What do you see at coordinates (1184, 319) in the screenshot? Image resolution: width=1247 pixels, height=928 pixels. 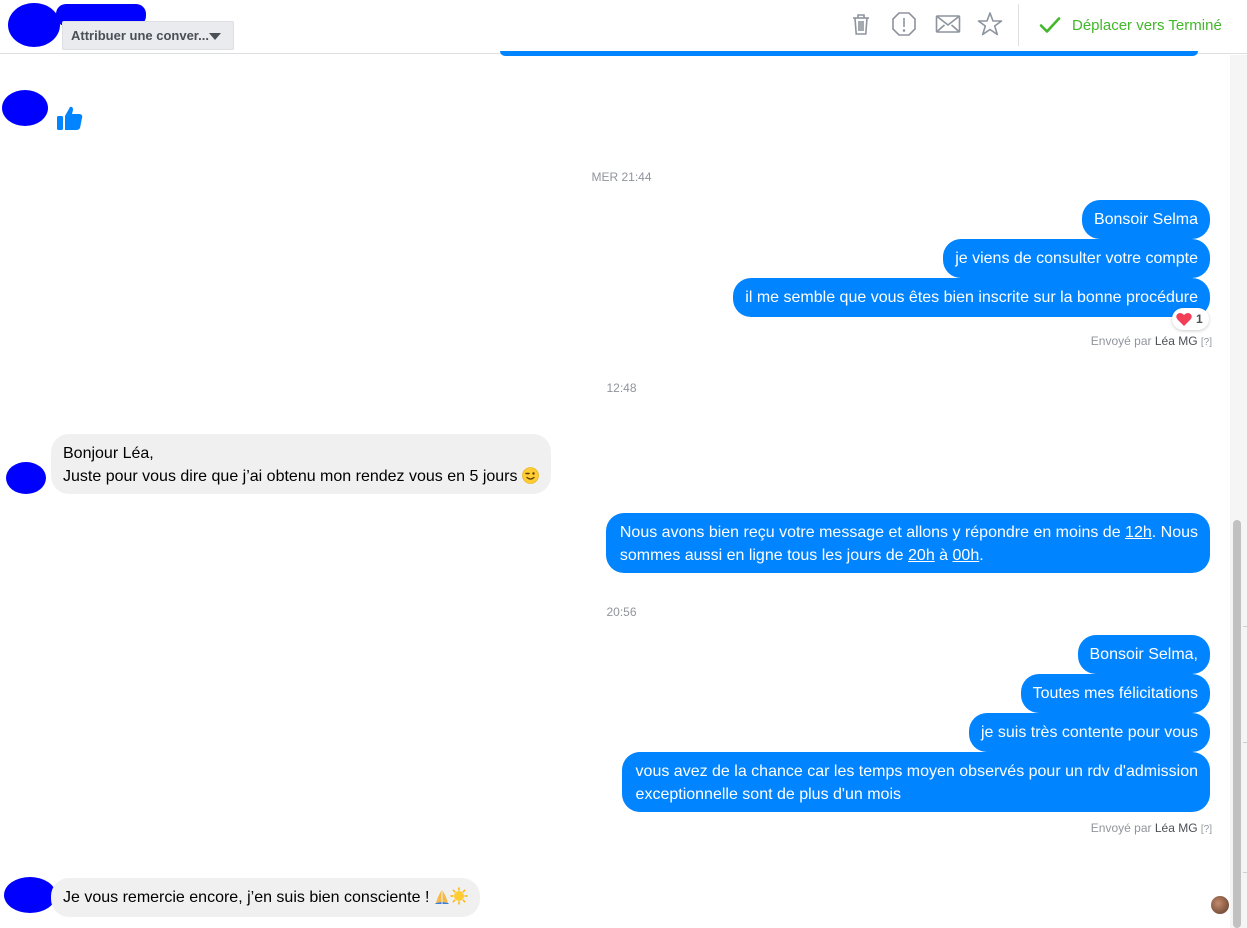 I see `heart-icon` at bounding box center [1184, 319].